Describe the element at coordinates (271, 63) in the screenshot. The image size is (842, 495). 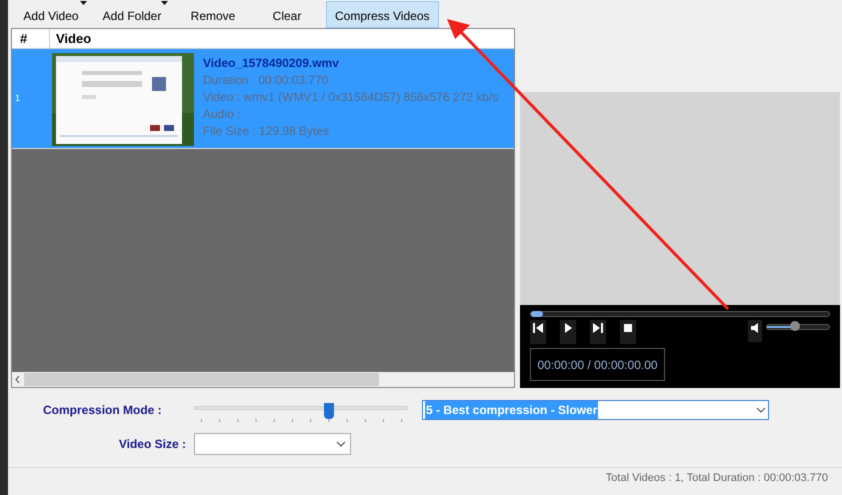
I see `video-title: Video_1578490209.wmv` at that location.